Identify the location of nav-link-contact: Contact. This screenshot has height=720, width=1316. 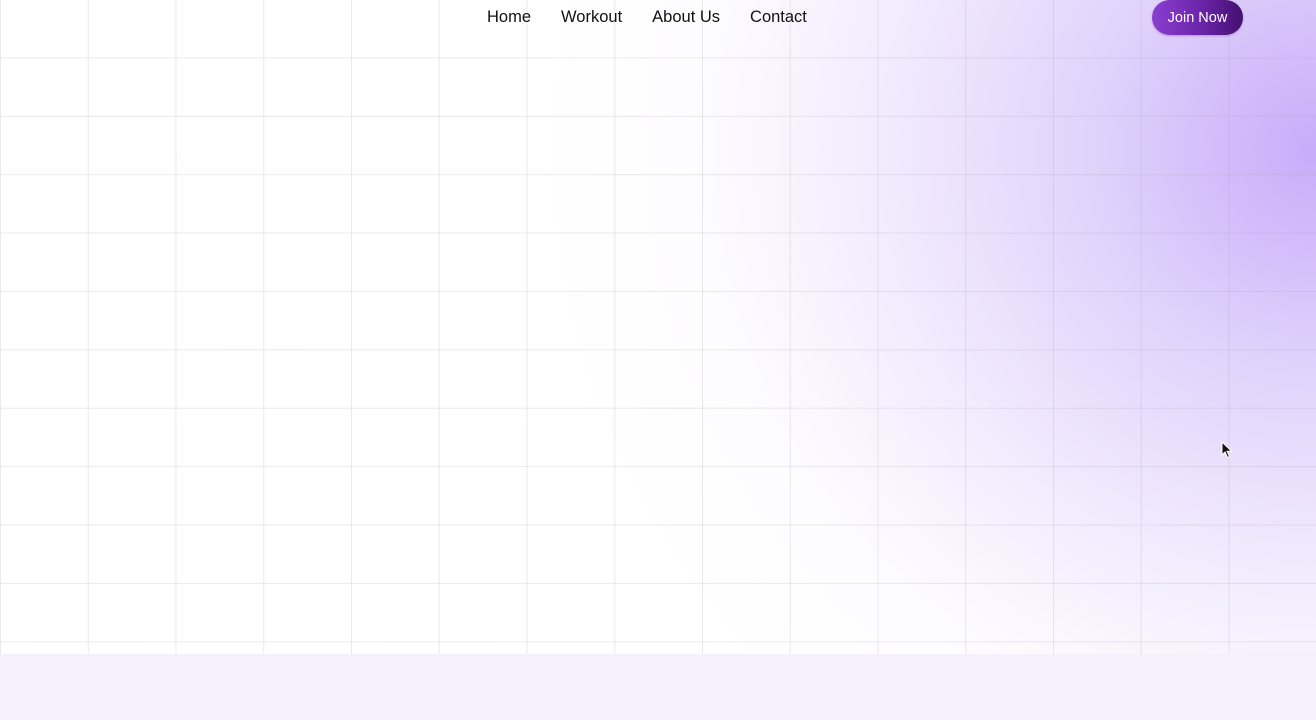
(778, 17).